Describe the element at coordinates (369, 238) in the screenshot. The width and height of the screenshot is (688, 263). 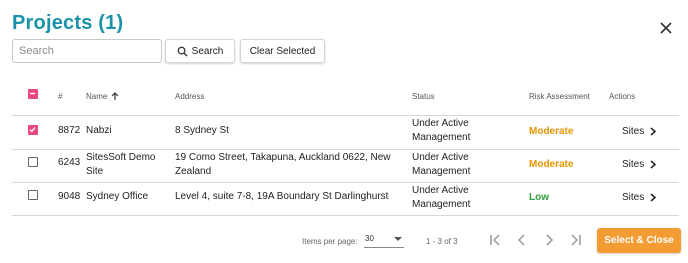
I see `items-per-page-value: 30` at that location.